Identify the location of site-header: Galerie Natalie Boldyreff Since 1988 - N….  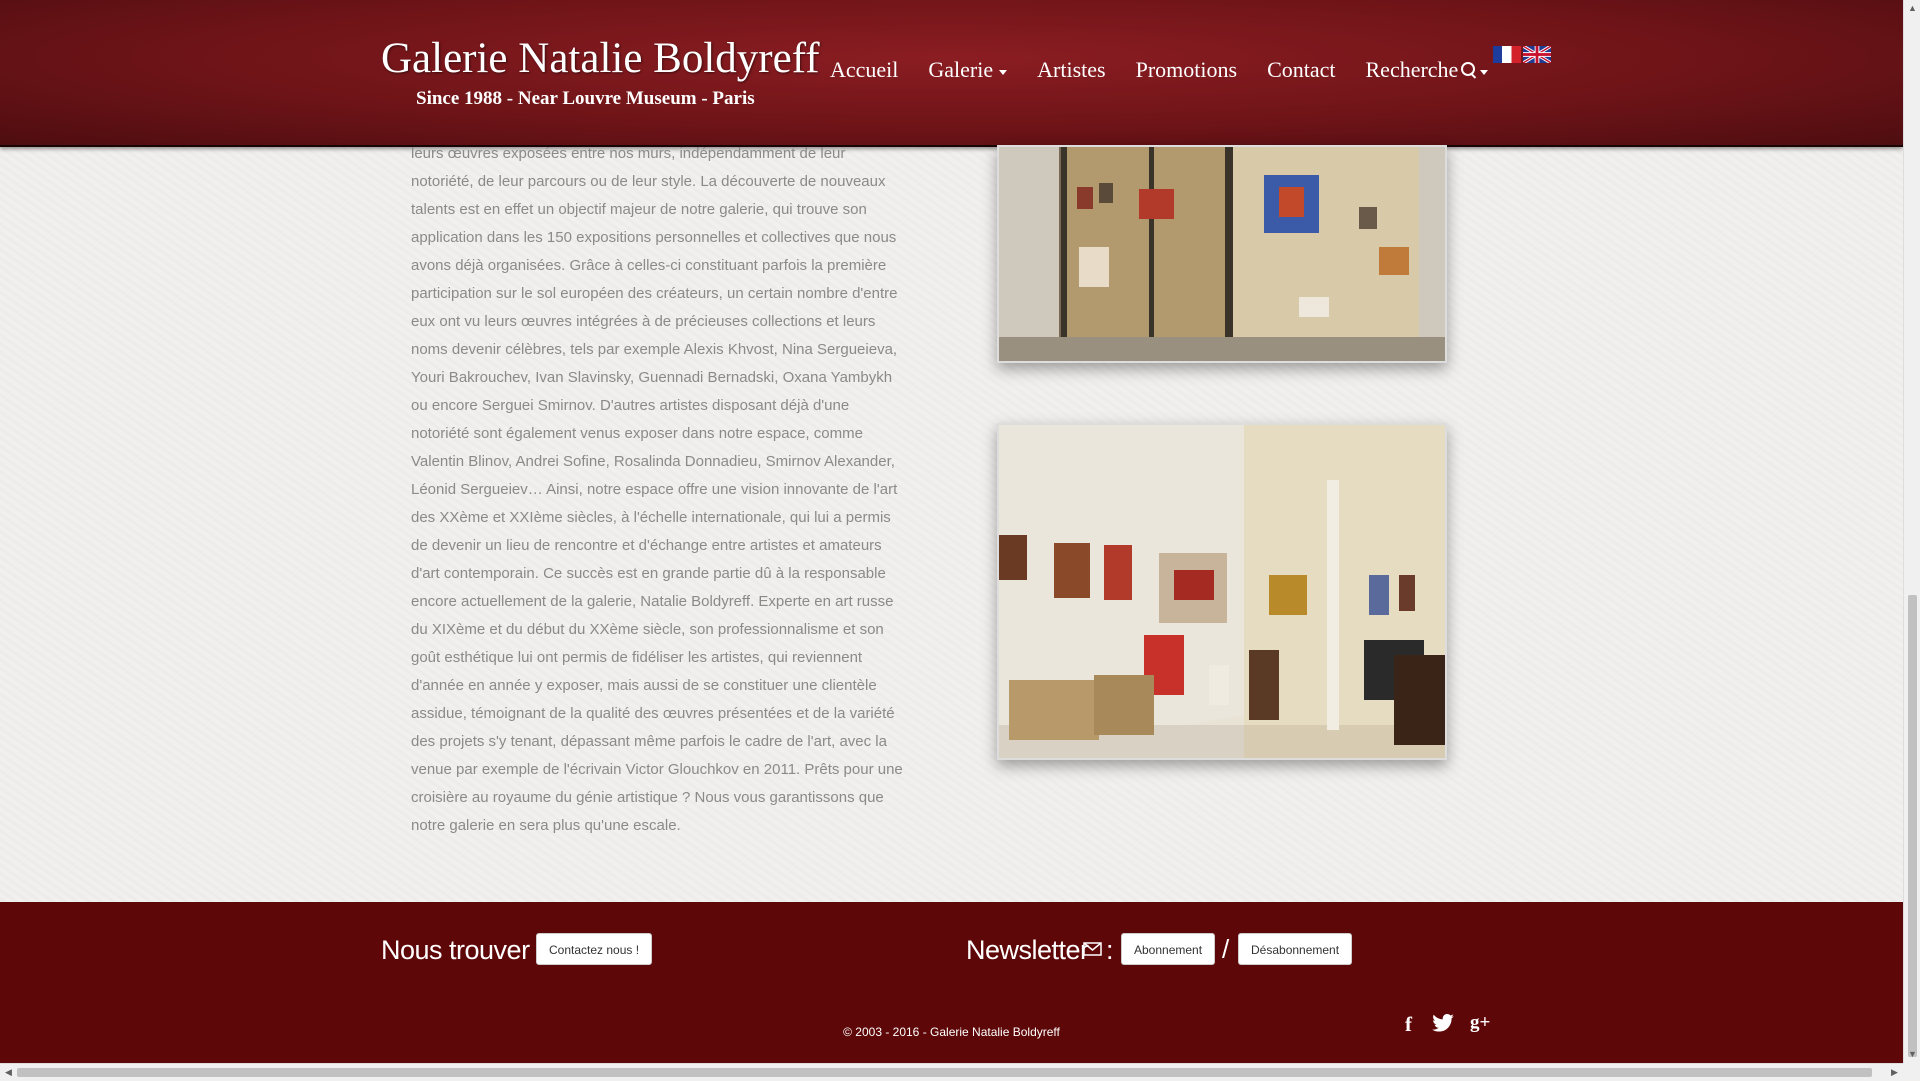
(951, 73).